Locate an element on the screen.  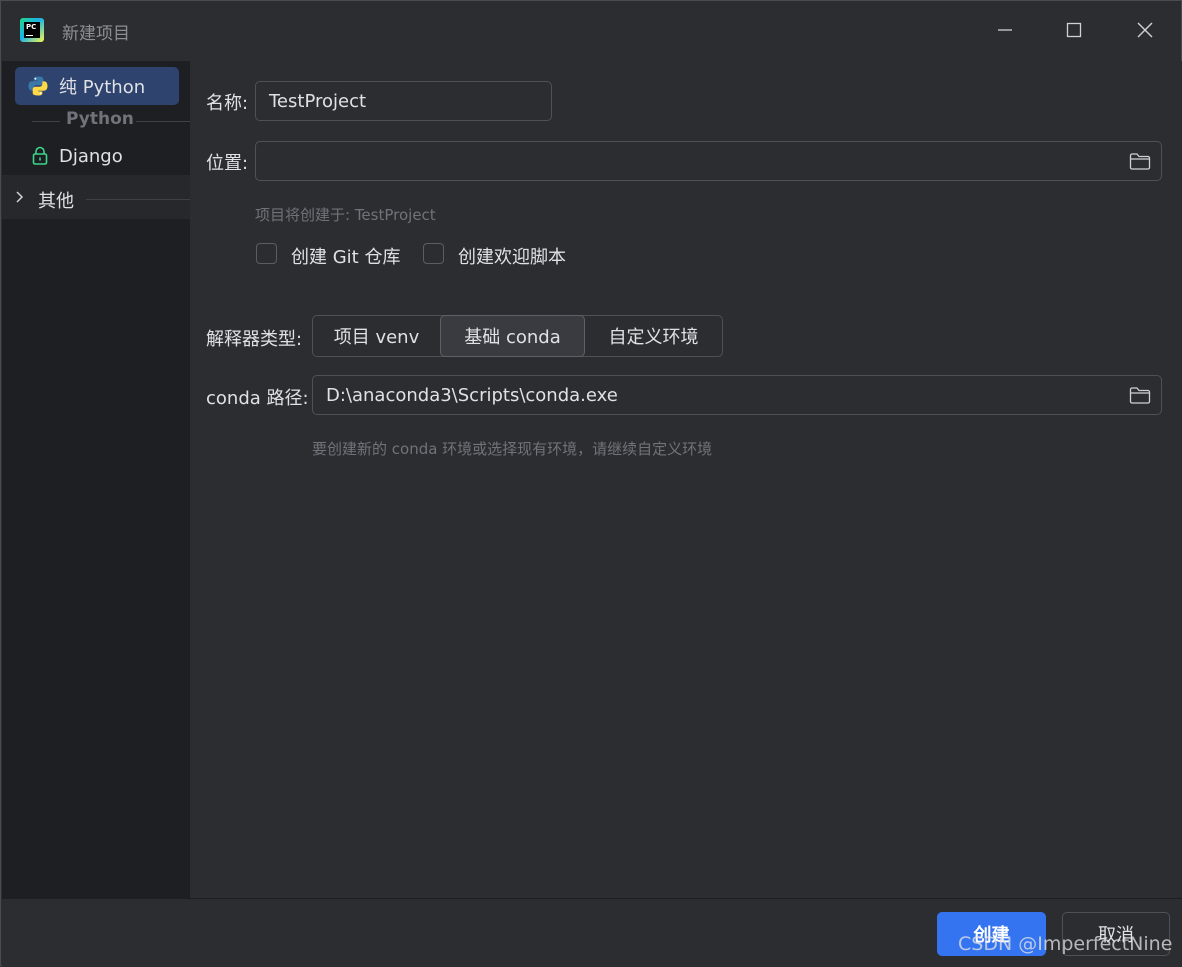
interpreter-option-base-conda: 基础 conda is located at coordinates (512, 336).